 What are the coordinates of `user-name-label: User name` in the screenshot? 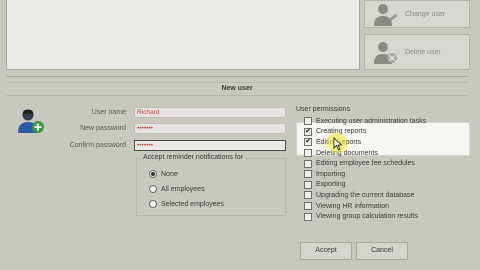 It's located at (108, 112).